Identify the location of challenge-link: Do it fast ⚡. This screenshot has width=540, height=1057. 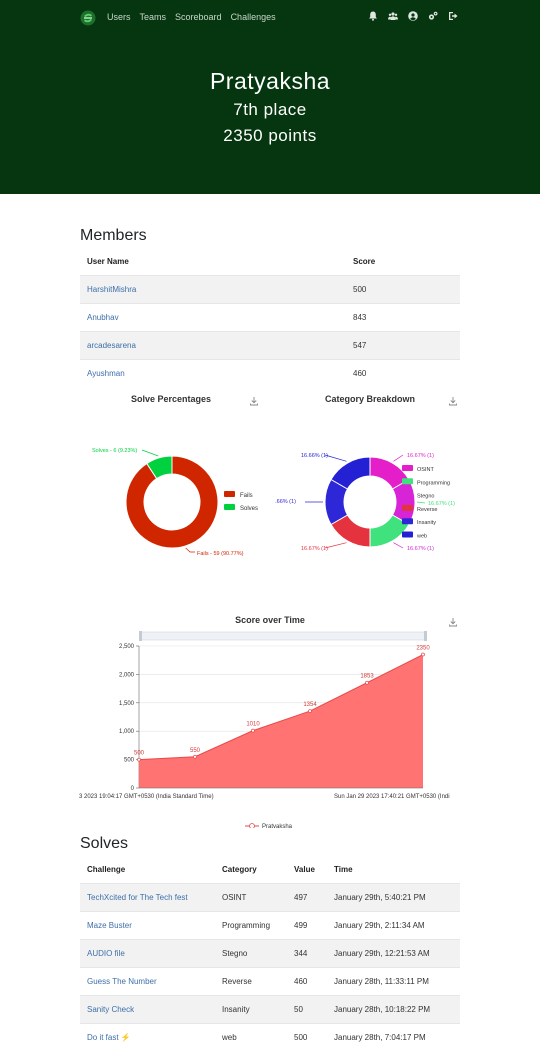
(109, 1037).